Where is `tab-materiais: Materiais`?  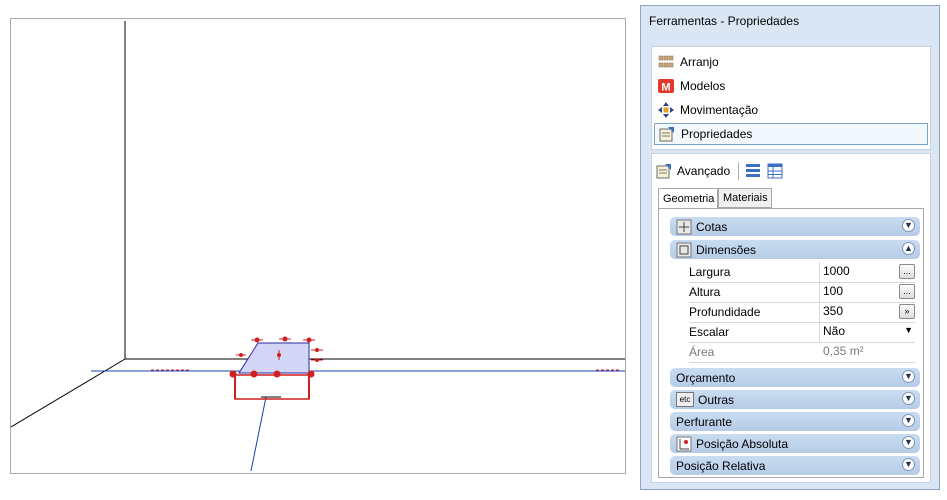
tab-materiais: Materiais is located at coordinates (745, 198).